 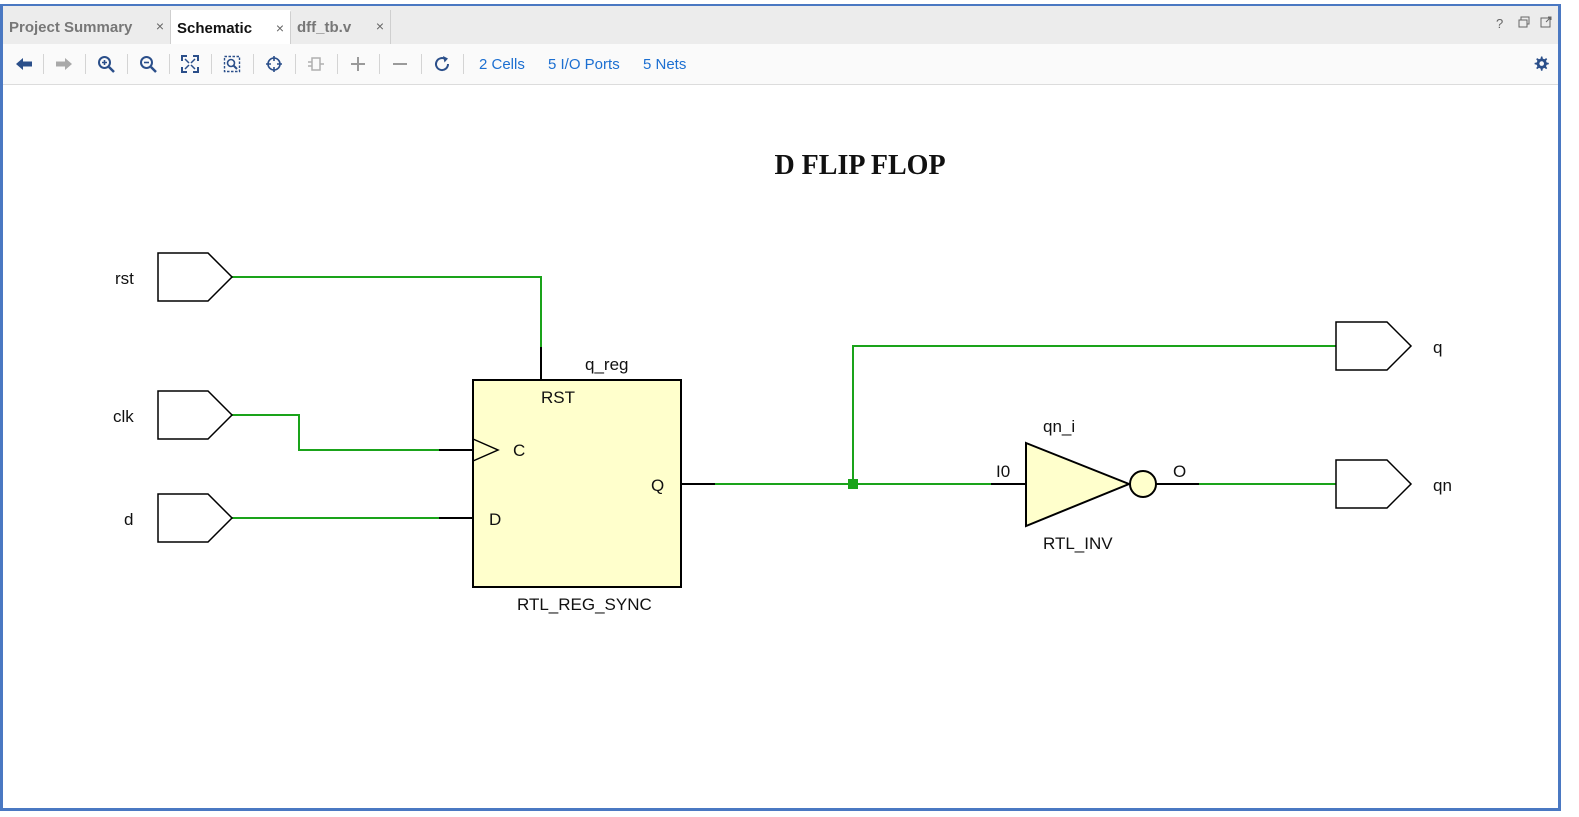 I want to click on inversion-bubble-icon, so click(x=1143, y=484).